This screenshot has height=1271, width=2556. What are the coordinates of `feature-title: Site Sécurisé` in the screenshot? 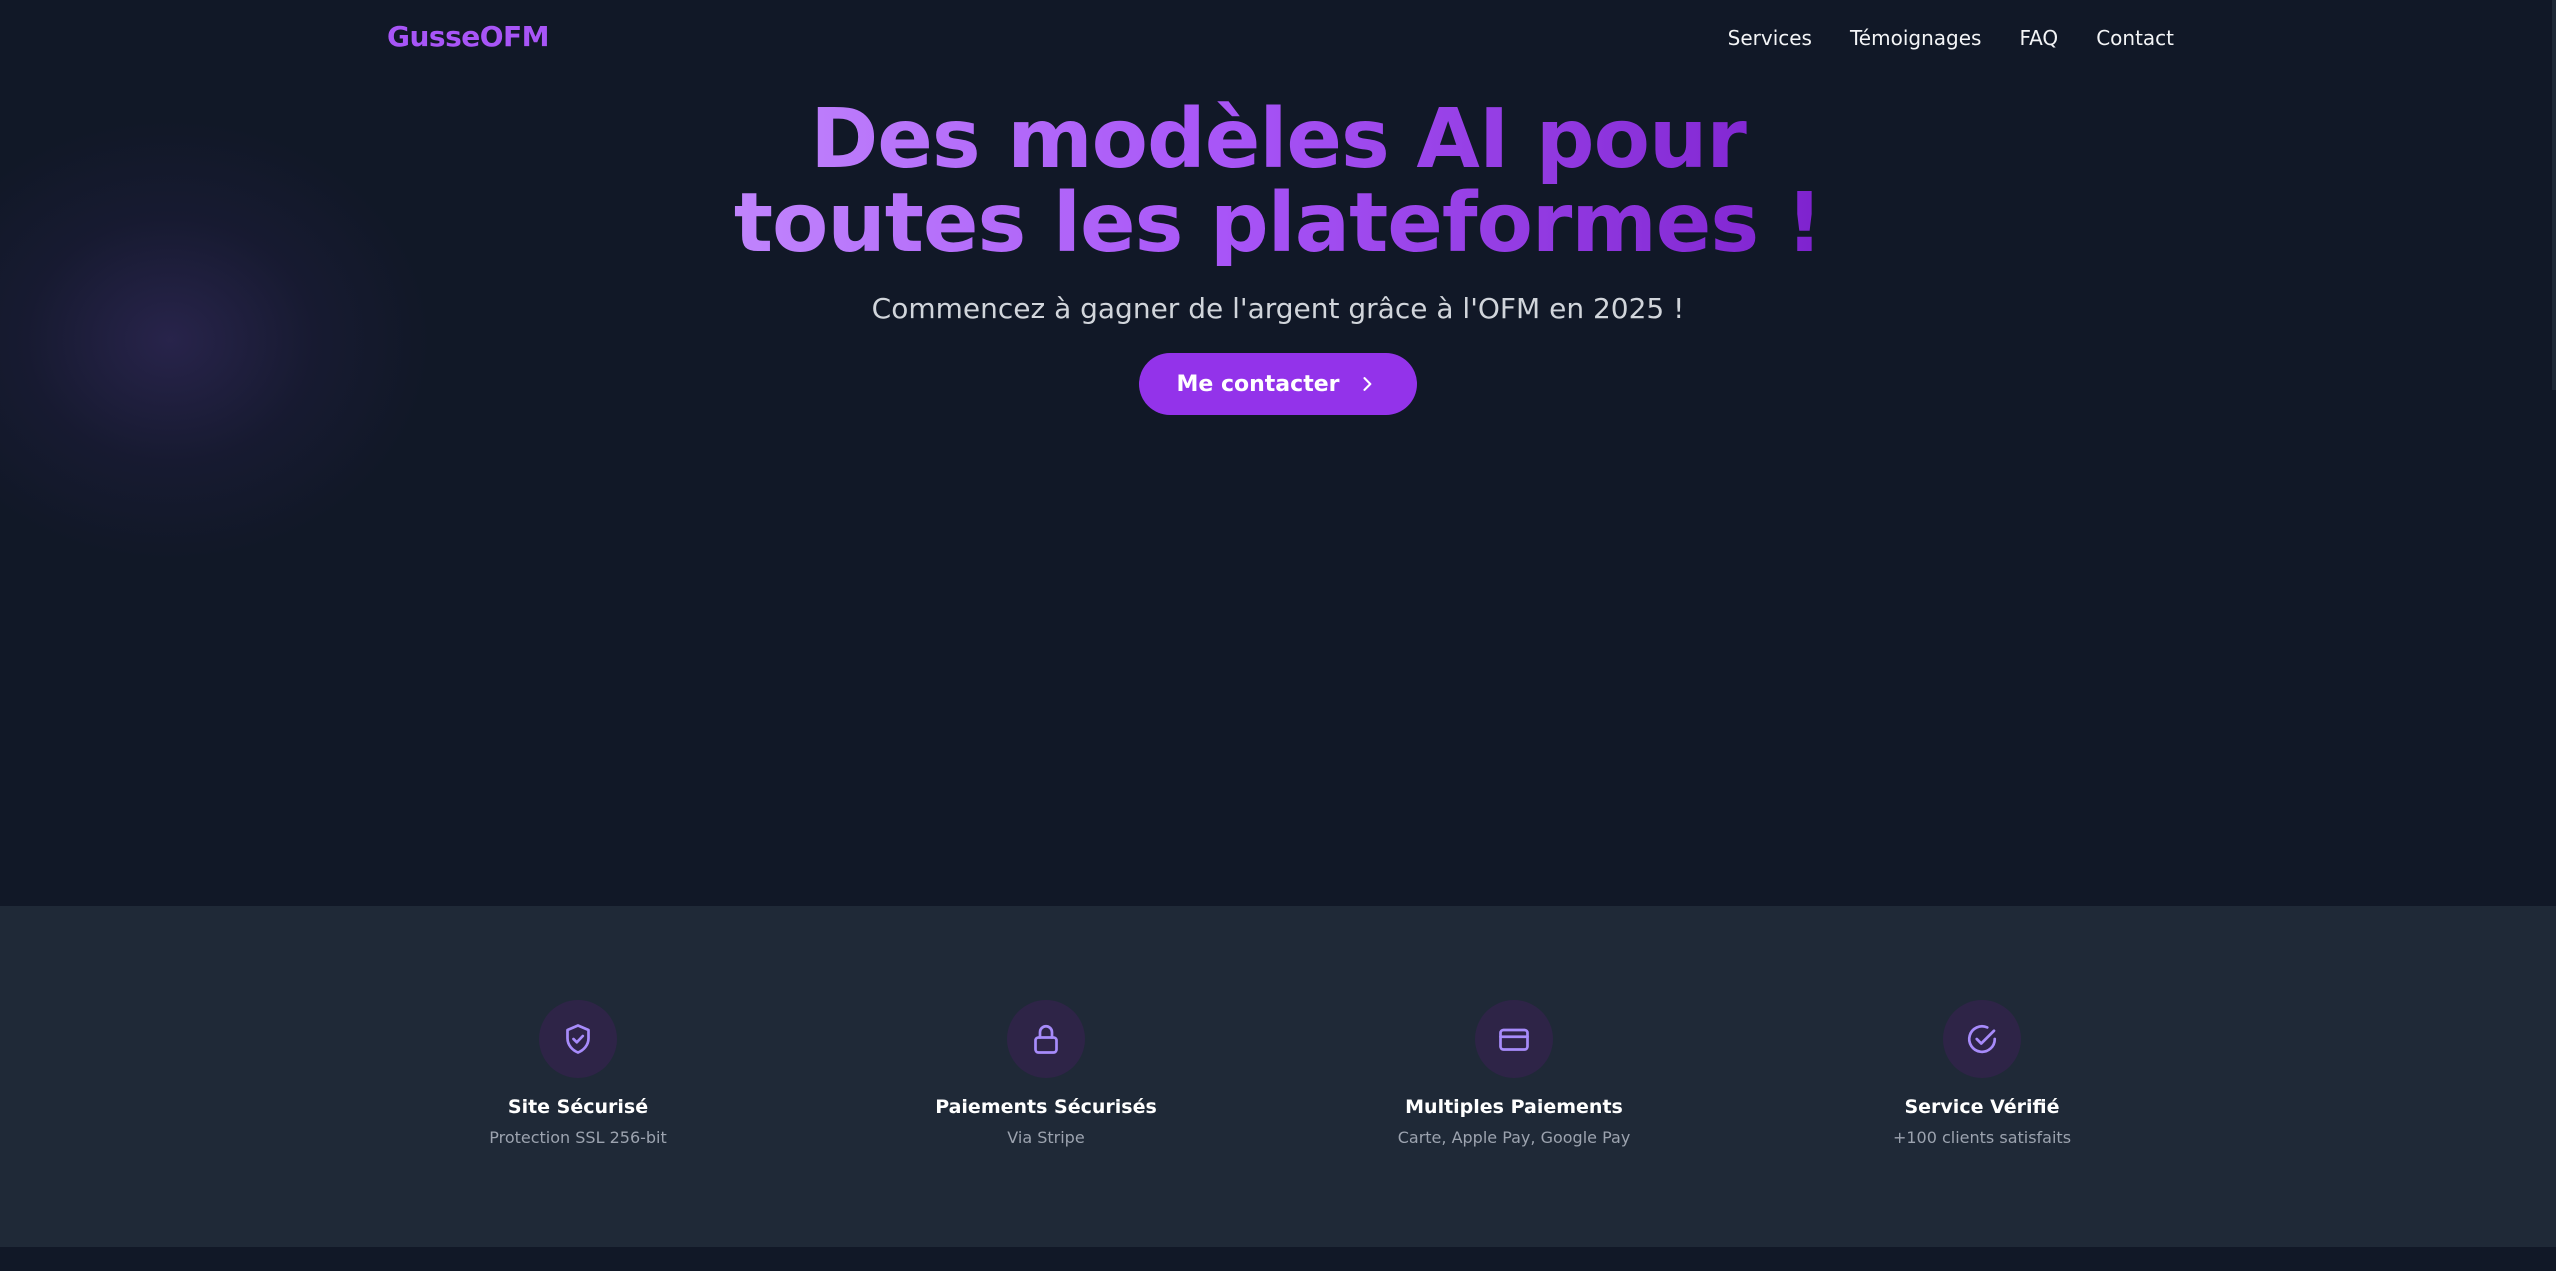 It's located at (578, 1107).